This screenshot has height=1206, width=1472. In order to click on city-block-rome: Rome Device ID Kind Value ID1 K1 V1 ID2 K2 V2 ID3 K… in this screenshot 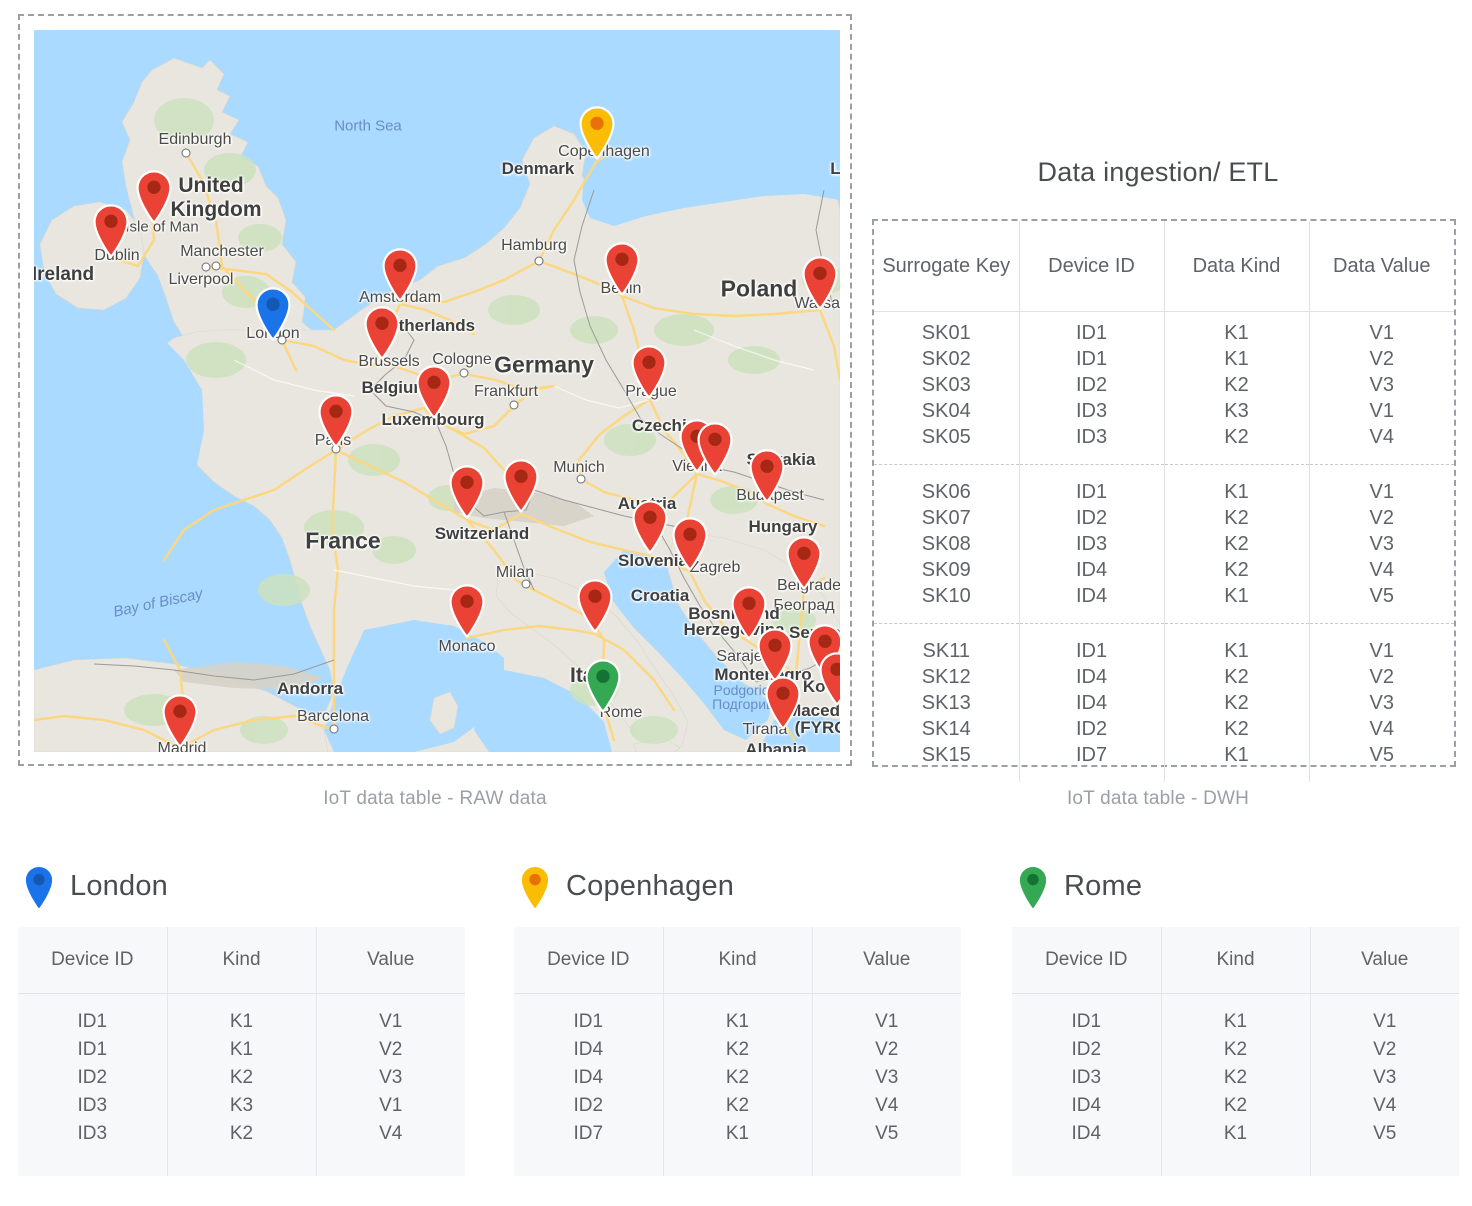, I will do `click(1235, 1015)`.